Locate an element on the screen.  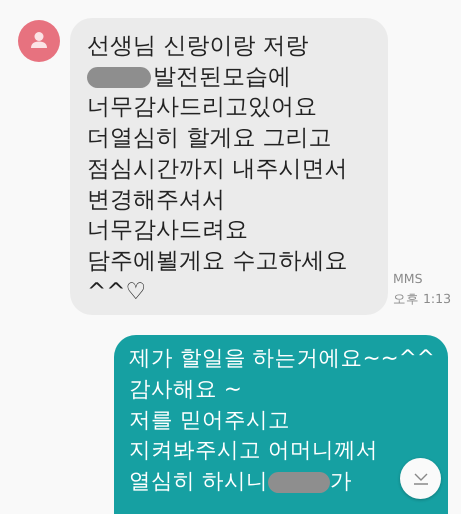
message-text: 저를 믿어주시고 is located at coordinates (209, 420).